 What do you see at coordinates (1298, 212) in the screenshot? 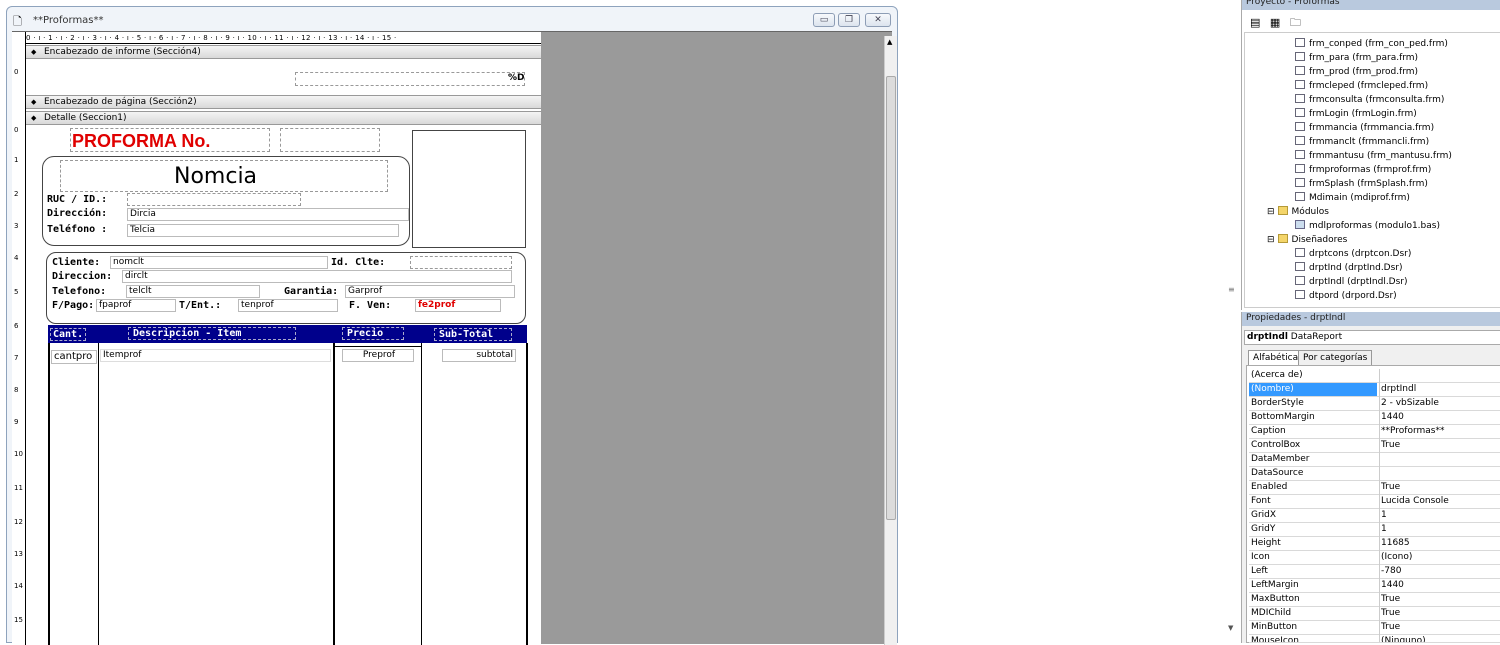
I see `tree-folder-modulos: ⊟ Módulos` at bounding box center [1298, 212].